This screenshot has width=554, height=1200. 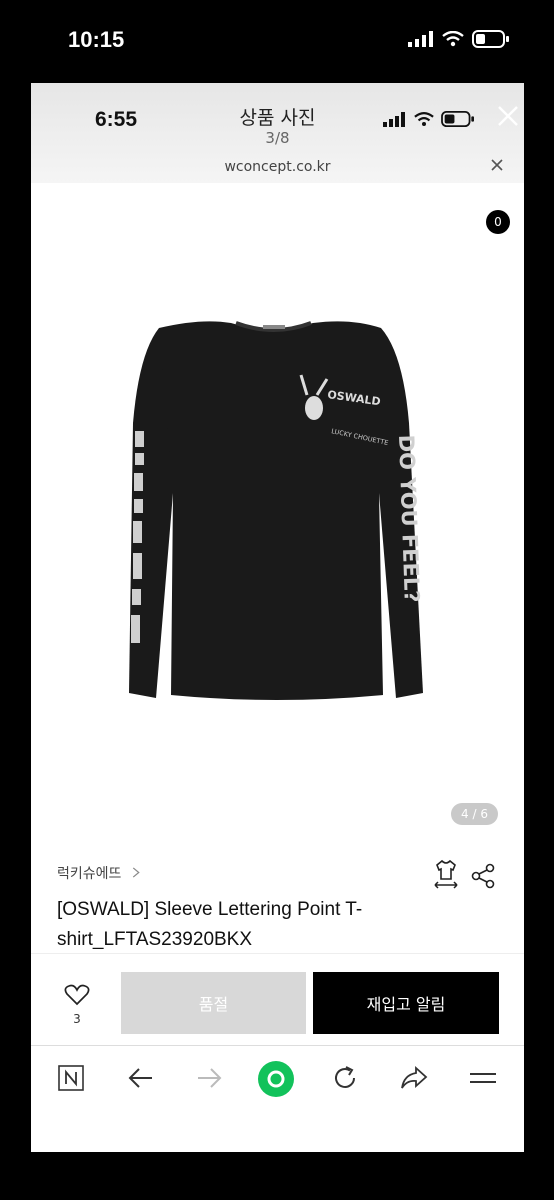 What do you see at coordinates (77, 995) in the screenshot?
I see `heart-icon` at bounding box center [77, 995].